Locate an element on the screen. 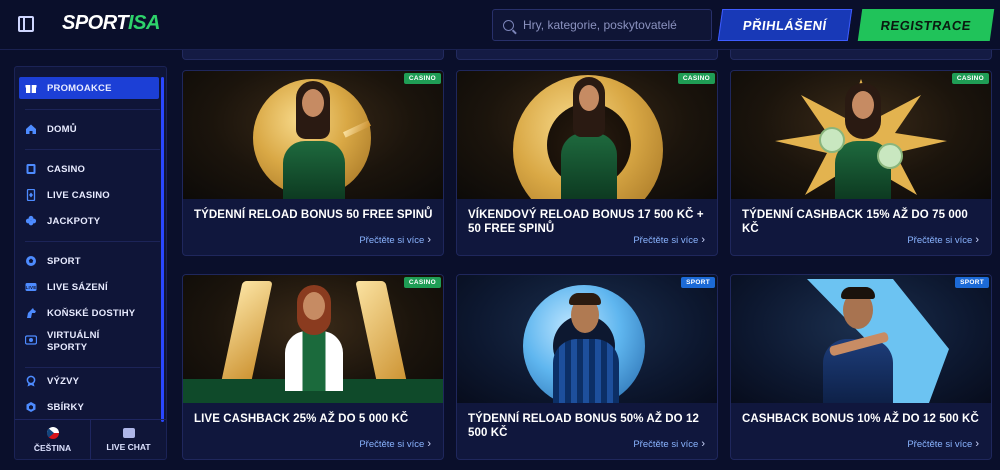 Image resolution: width=1000 pixels, height=470 pixels. login-button: PŘIHLÁŠENÍ is located at coordinates (785, 25).